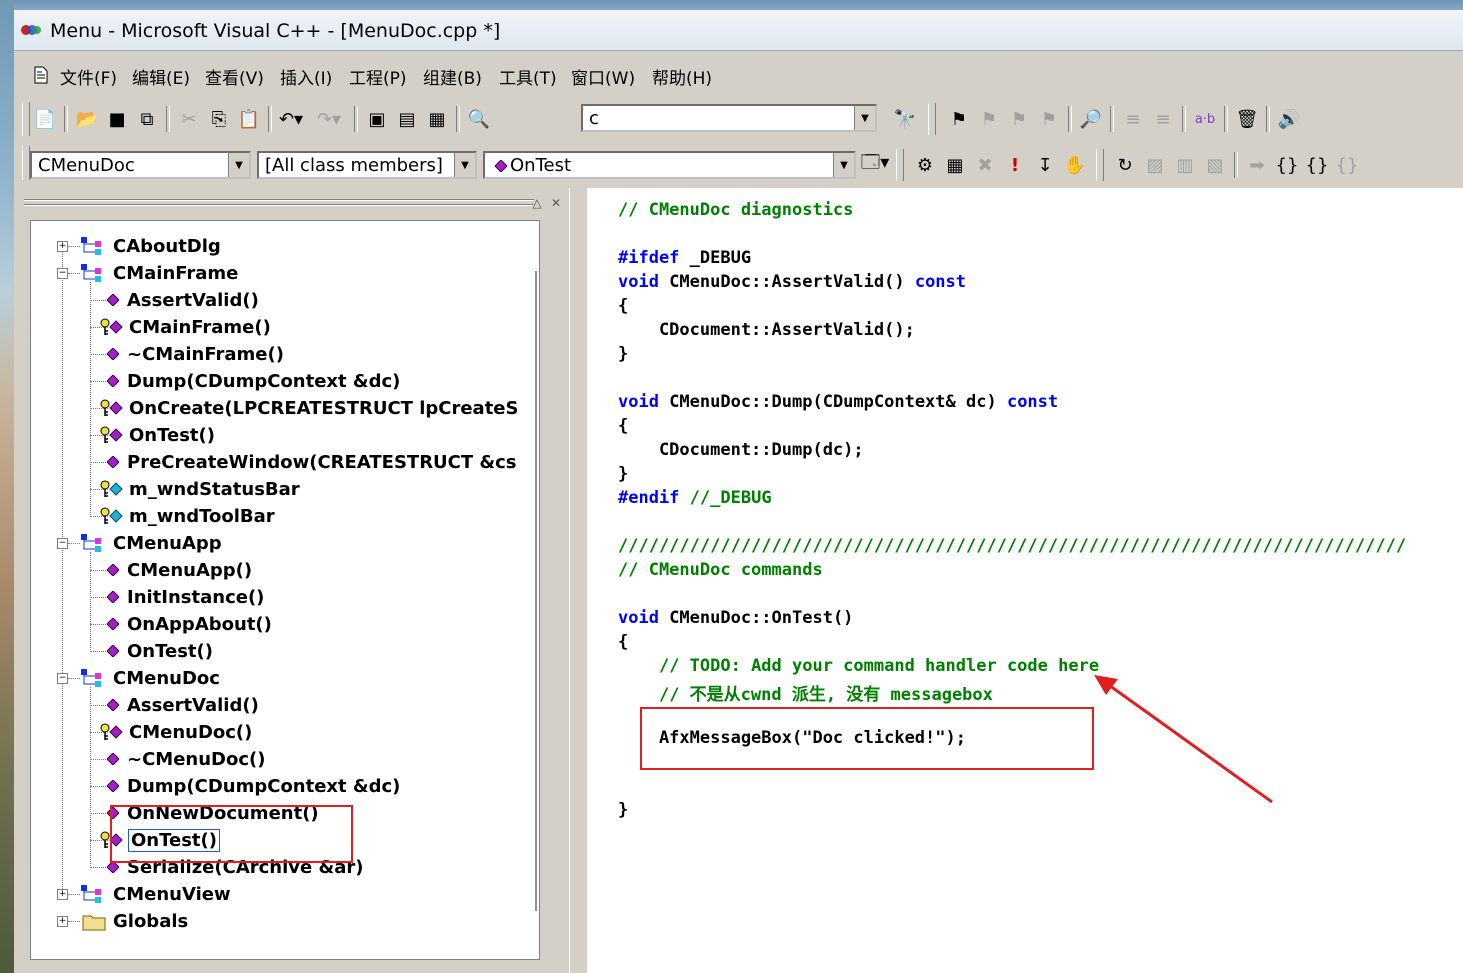  What do you see at coordinates (1125, 165) in the screenshot?
I see `restart-icon: ↻` at bounding box center [1125, 165].